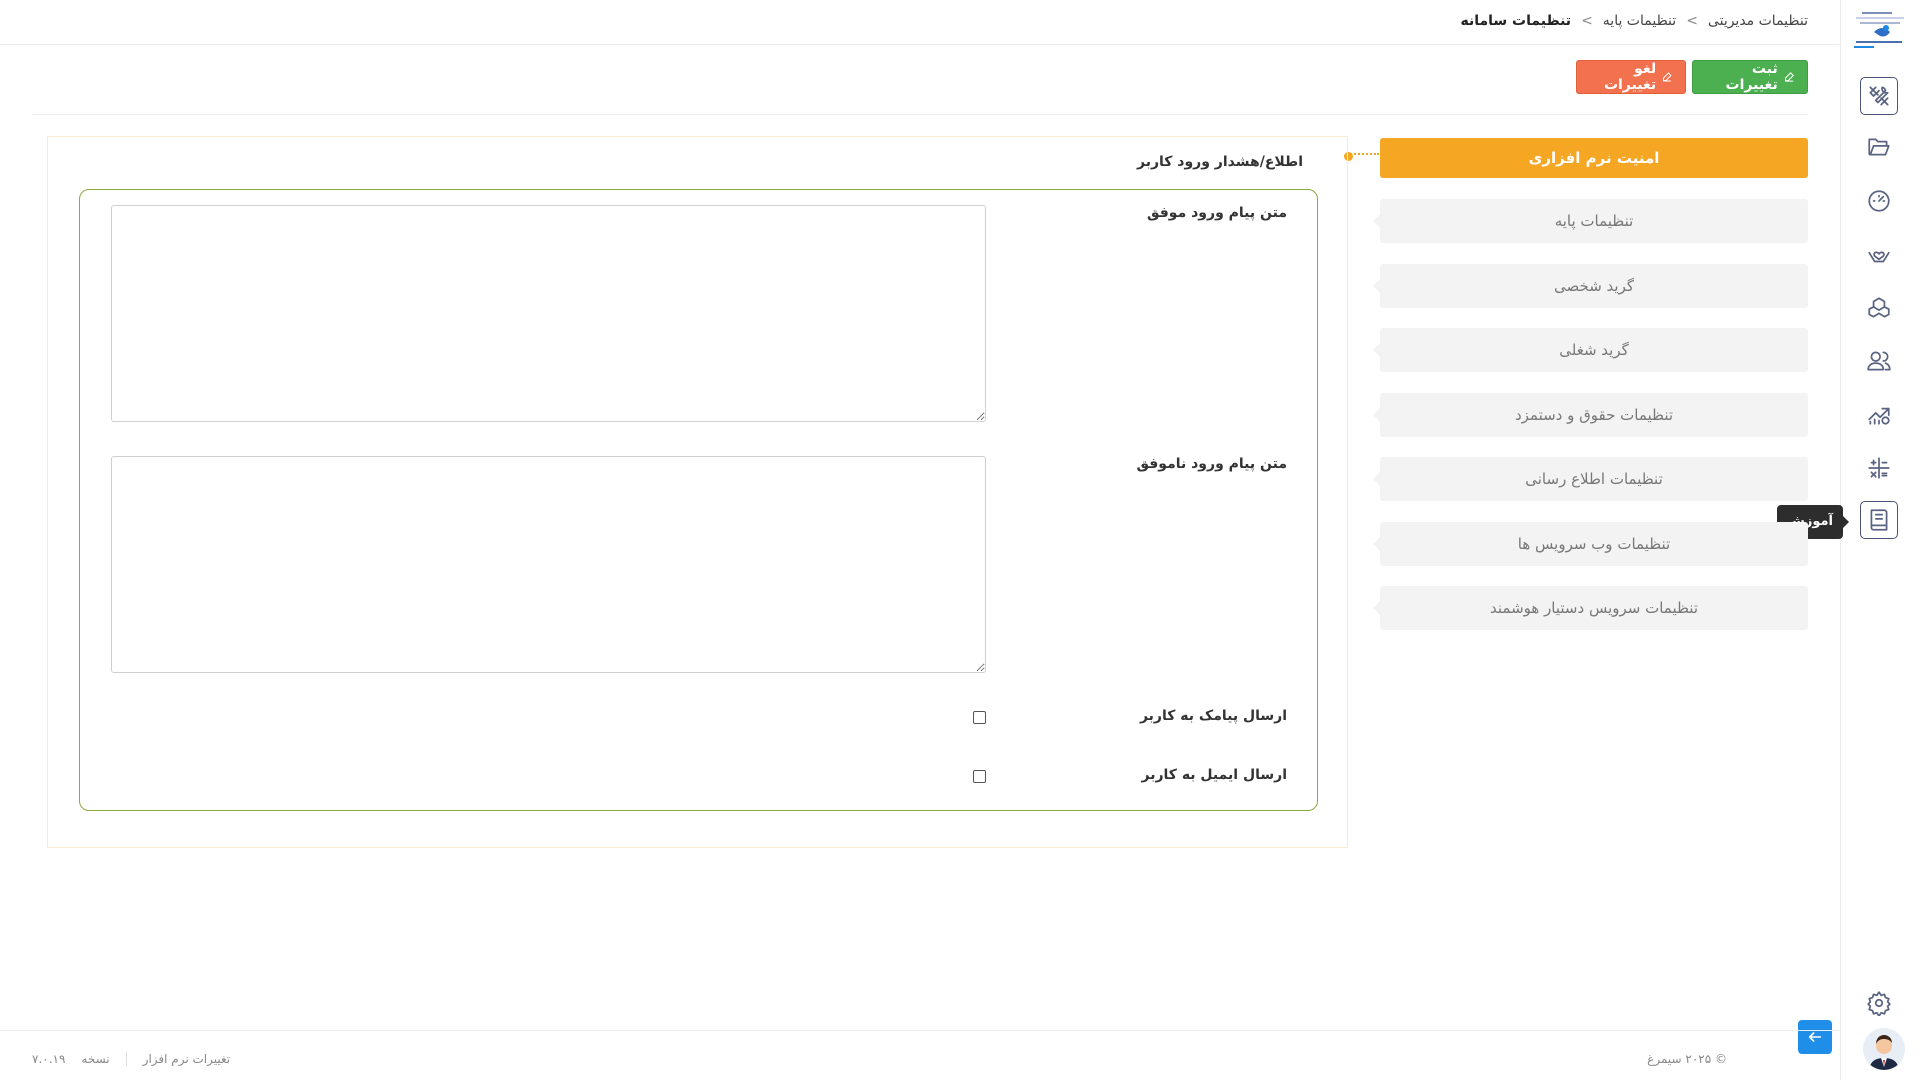  Describe the element at coordinates (1639, 21) in the screenshot. I see `breadcrumb-item-base: تنظیمات پایه` at that location.